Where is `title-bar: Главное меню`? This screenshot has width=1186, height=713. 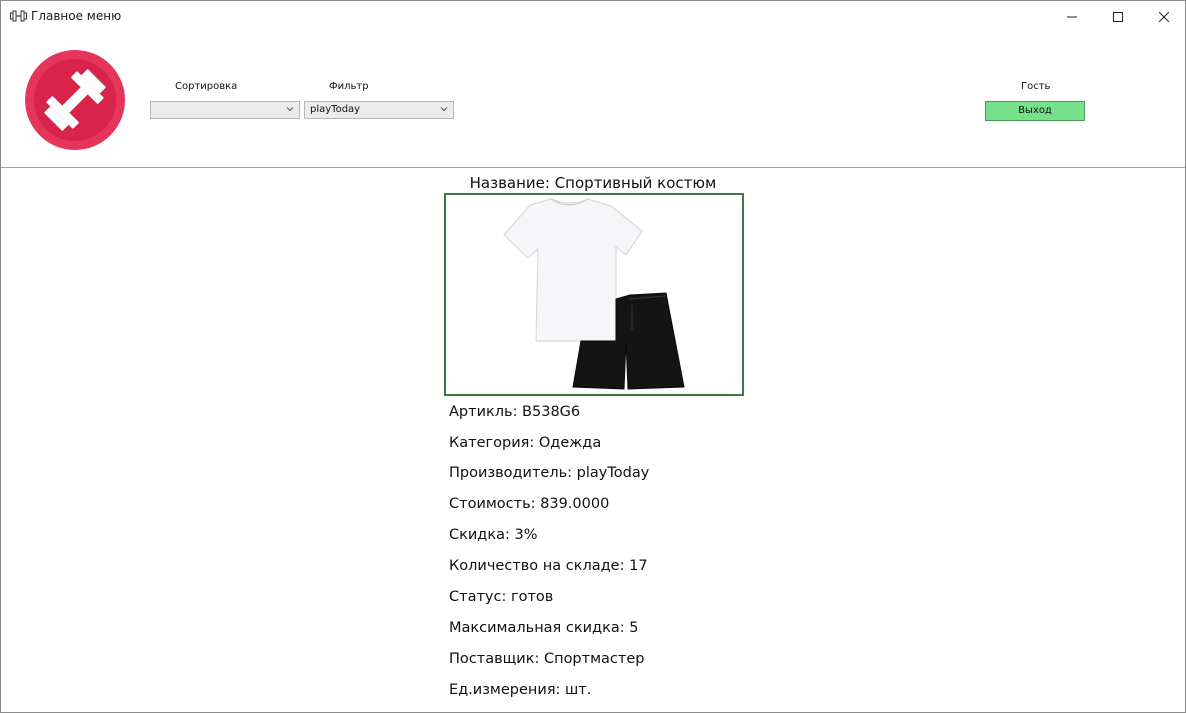 title-bar: Главное меню is located at coordinates (593, 16).